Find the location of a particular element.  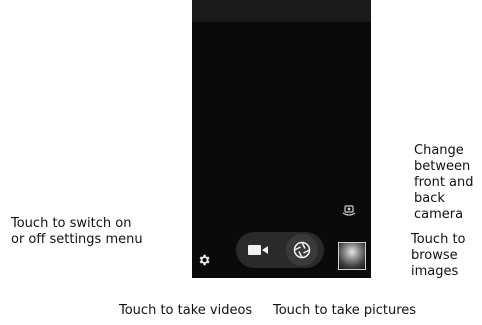

video-camera-icon is located at coordinates (258, 250).